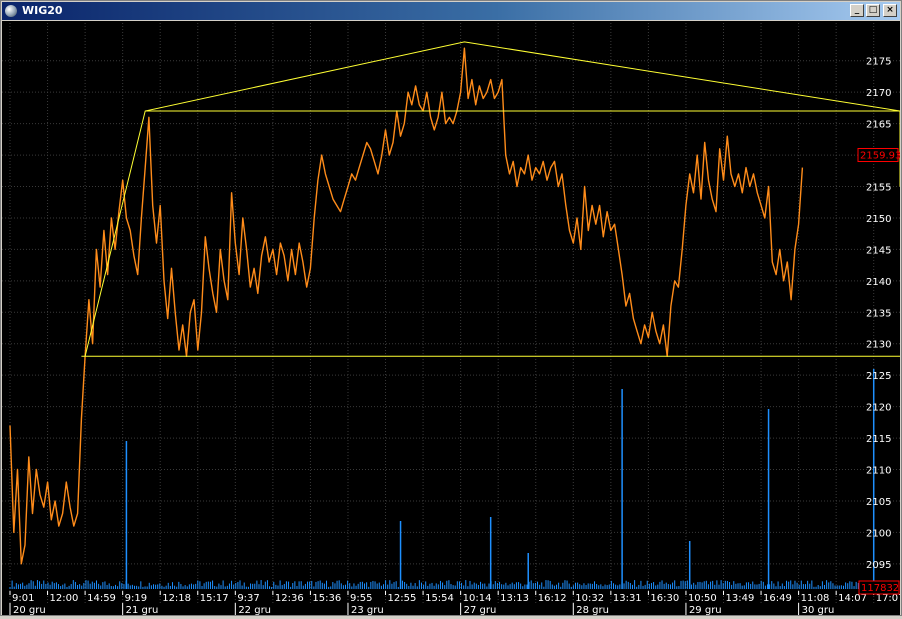 This screenshot has height=619, width=902. Describe the element at coordinates (878, 250) in the screenshot. I see `price-tick-label: 2145` at that location.